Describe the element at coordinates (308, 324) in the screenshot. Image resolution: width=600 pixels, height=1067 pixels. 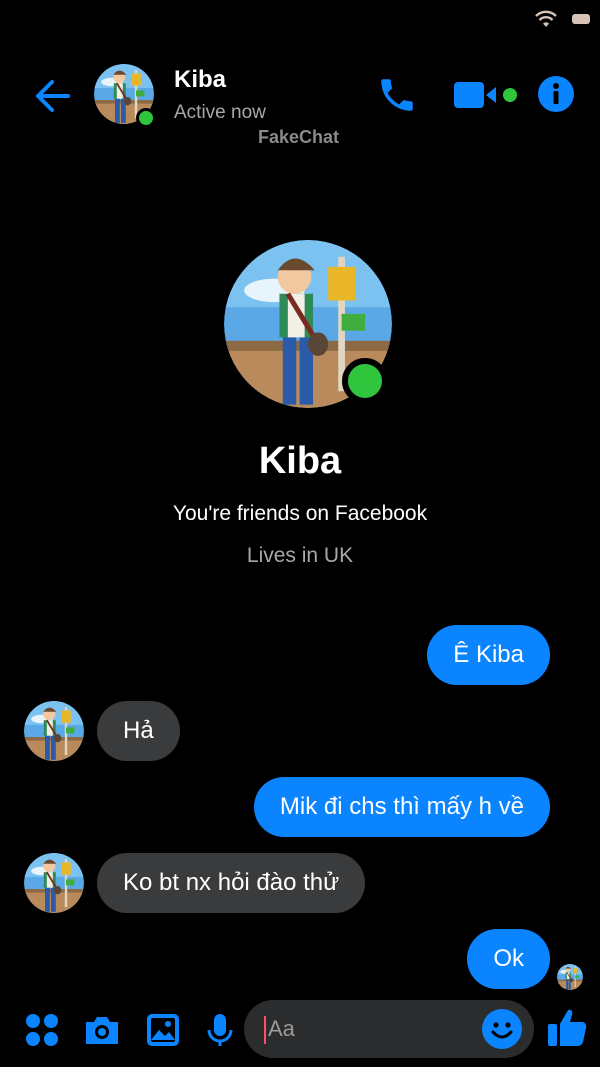
I see `profile-avatar` at that location.